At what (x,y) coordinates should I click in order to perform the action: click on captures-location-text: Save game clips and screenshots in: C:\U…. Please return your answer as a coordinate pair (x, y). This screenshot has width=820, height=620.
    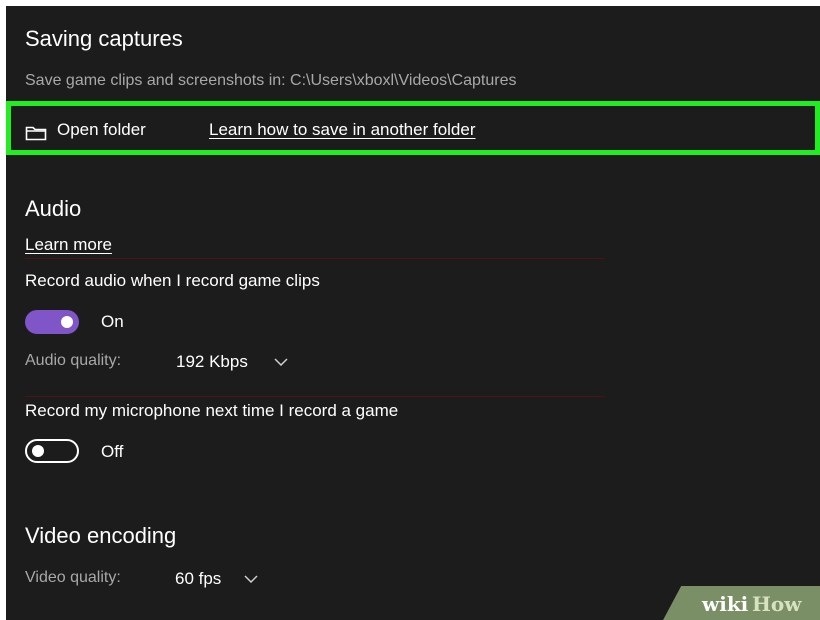
    Looking at the image, I should click on (271, 80).